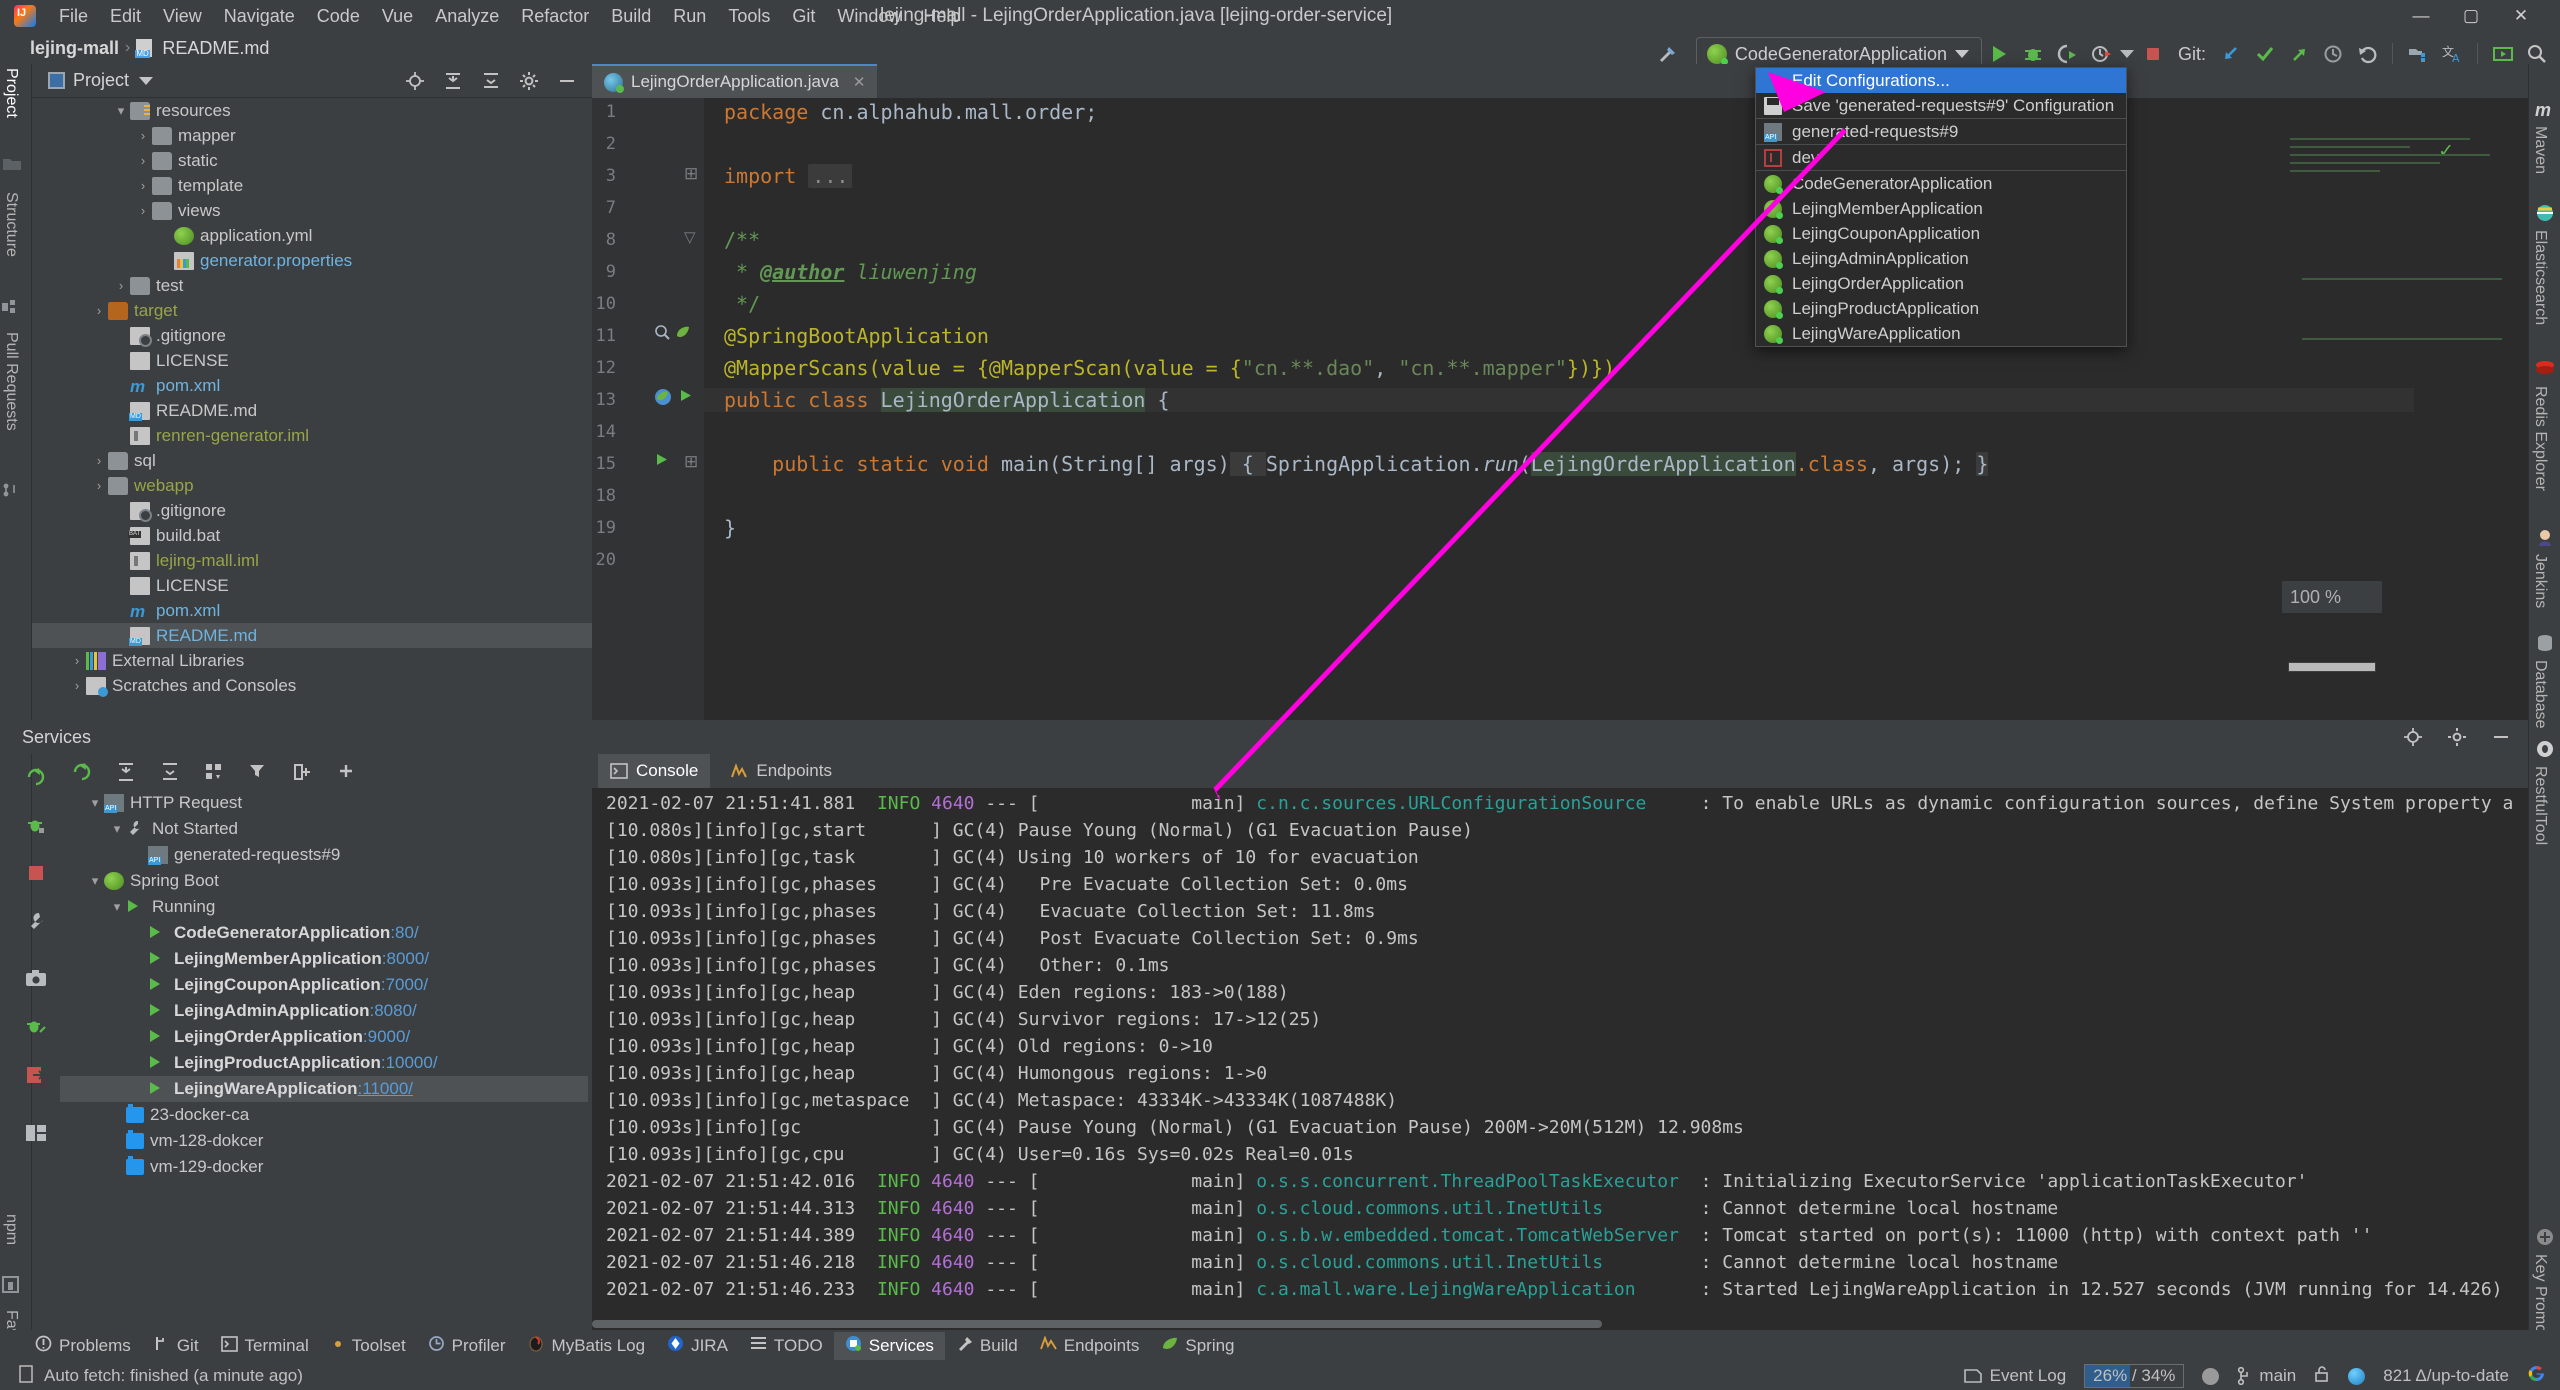 The width and height of the screenshot is (2560, 1390). What do you see at coordinates (265, 1346) in the screenshot?
I see `bottom-bar-terminal: Terminal` at bounding box center [265, 1346].